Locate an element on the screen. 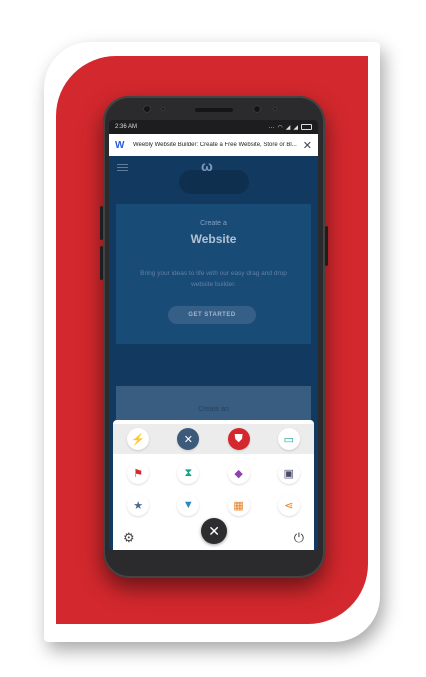 Image resolution: width=426 pixels, height=677 pixels. signal-icon-2: ◢ is located at coordinates (295, 127).